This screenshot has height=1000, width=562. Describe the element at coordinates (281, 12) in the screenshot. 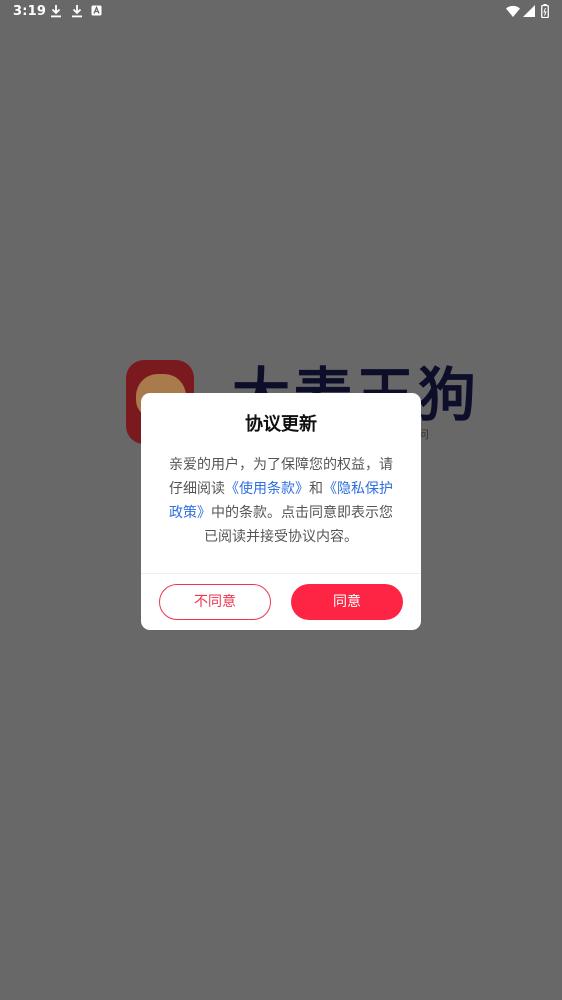

I see `status-bar: 3:19` at that location.